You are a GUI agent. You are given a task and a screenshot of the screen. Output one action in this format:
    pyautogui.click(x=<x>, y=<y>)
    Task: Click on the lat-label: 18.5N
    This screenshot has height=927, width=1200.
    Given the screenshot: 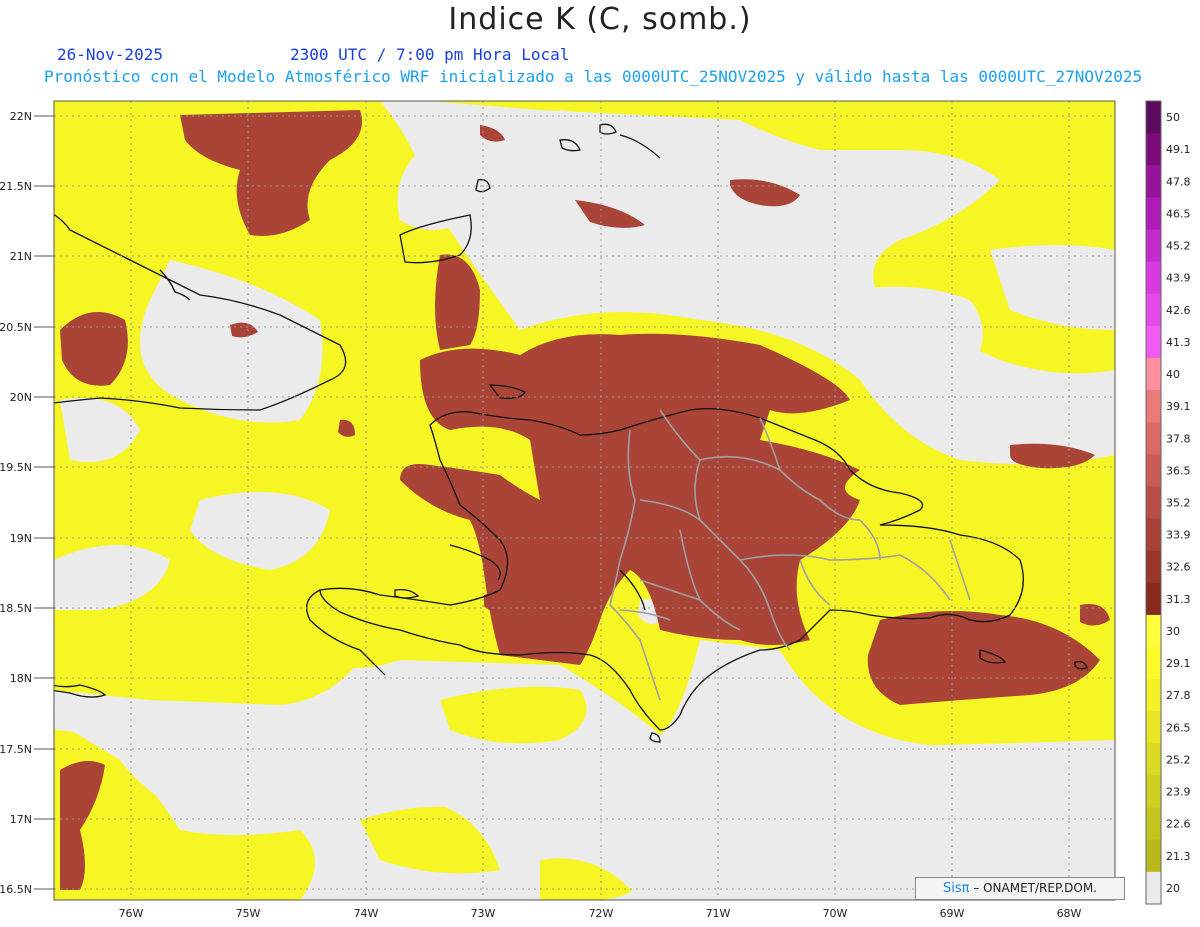 What is the action you would take?
    pyautogui.click(x=16, y=608)
    